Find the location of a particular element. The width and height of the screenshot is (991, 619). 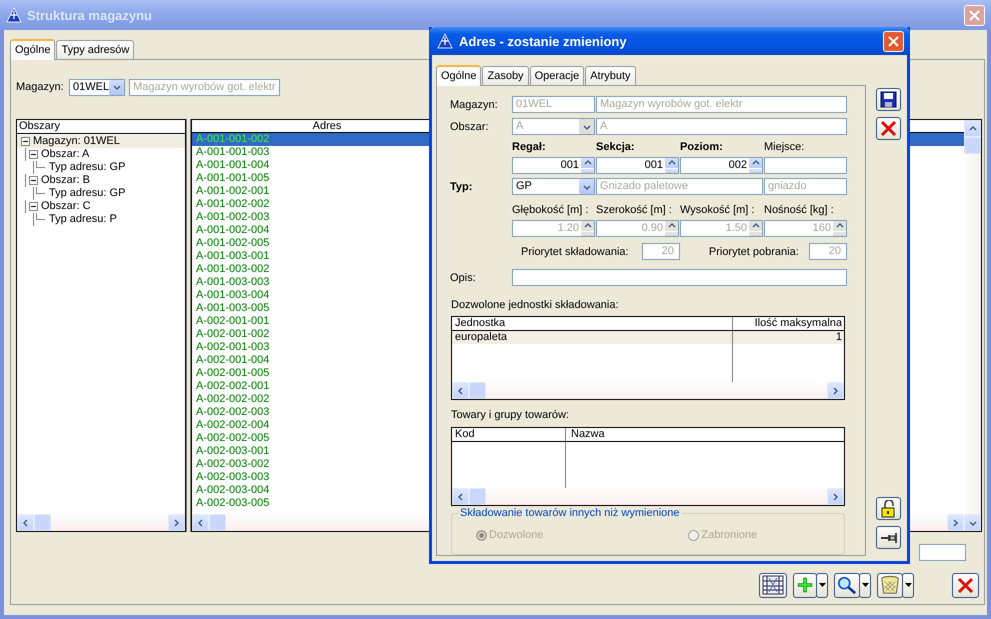

description-field is located at coordinates (679, 277).